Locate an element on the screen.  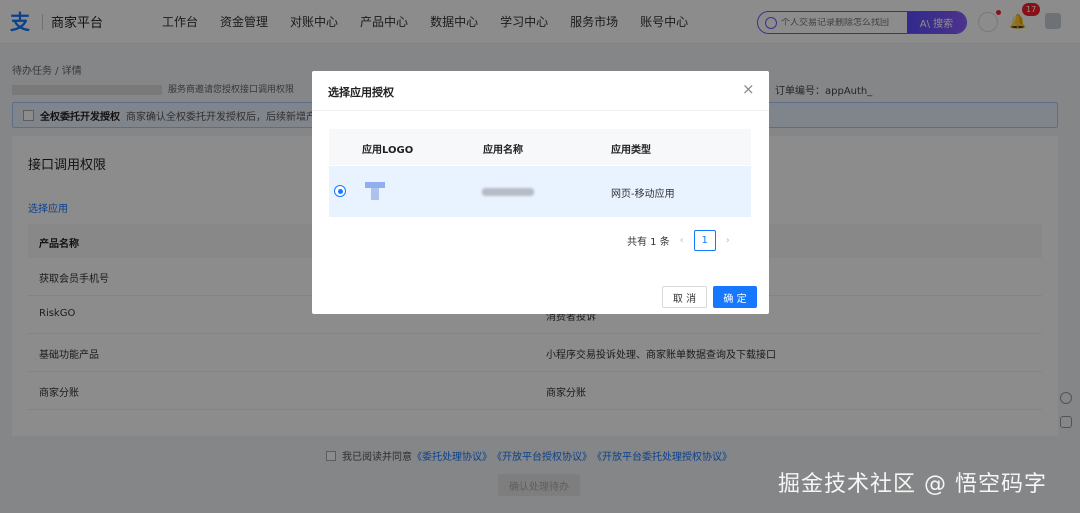
redacted-app-name is located at coordinates (508, 192).